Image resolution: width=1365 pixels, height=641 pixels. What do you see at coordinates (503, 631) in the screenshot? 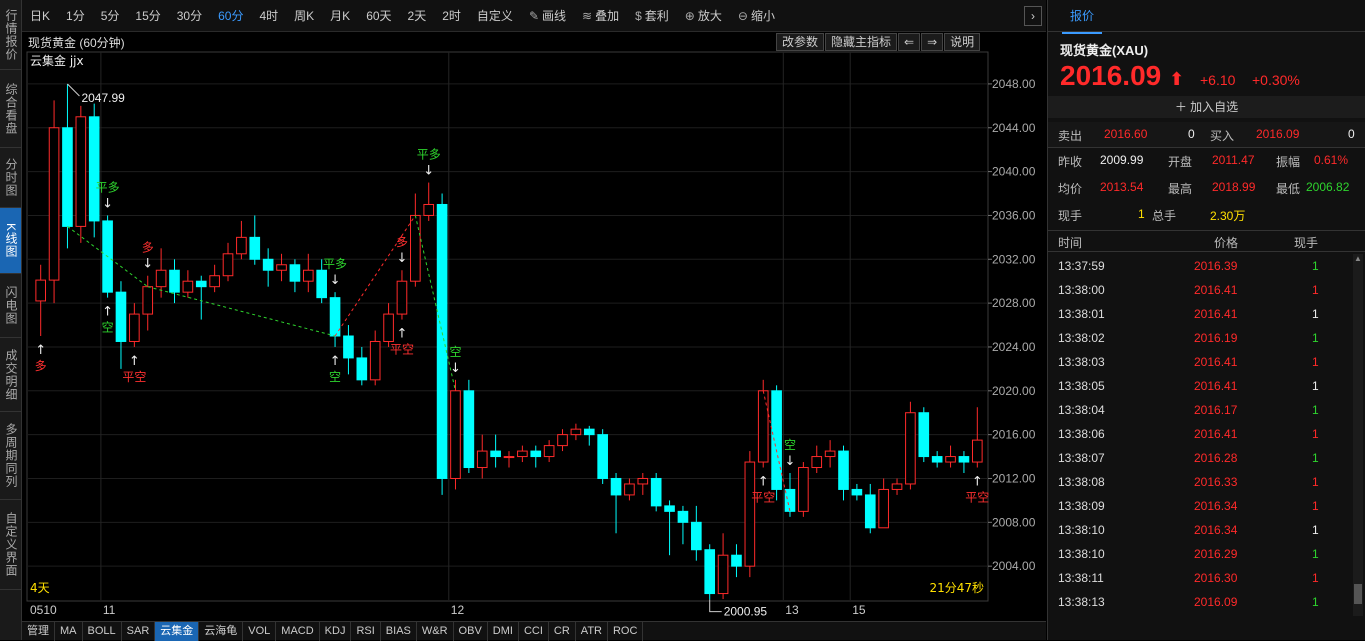
I see `indicator-tab-13: DMI` at bounding box center [503, 631].